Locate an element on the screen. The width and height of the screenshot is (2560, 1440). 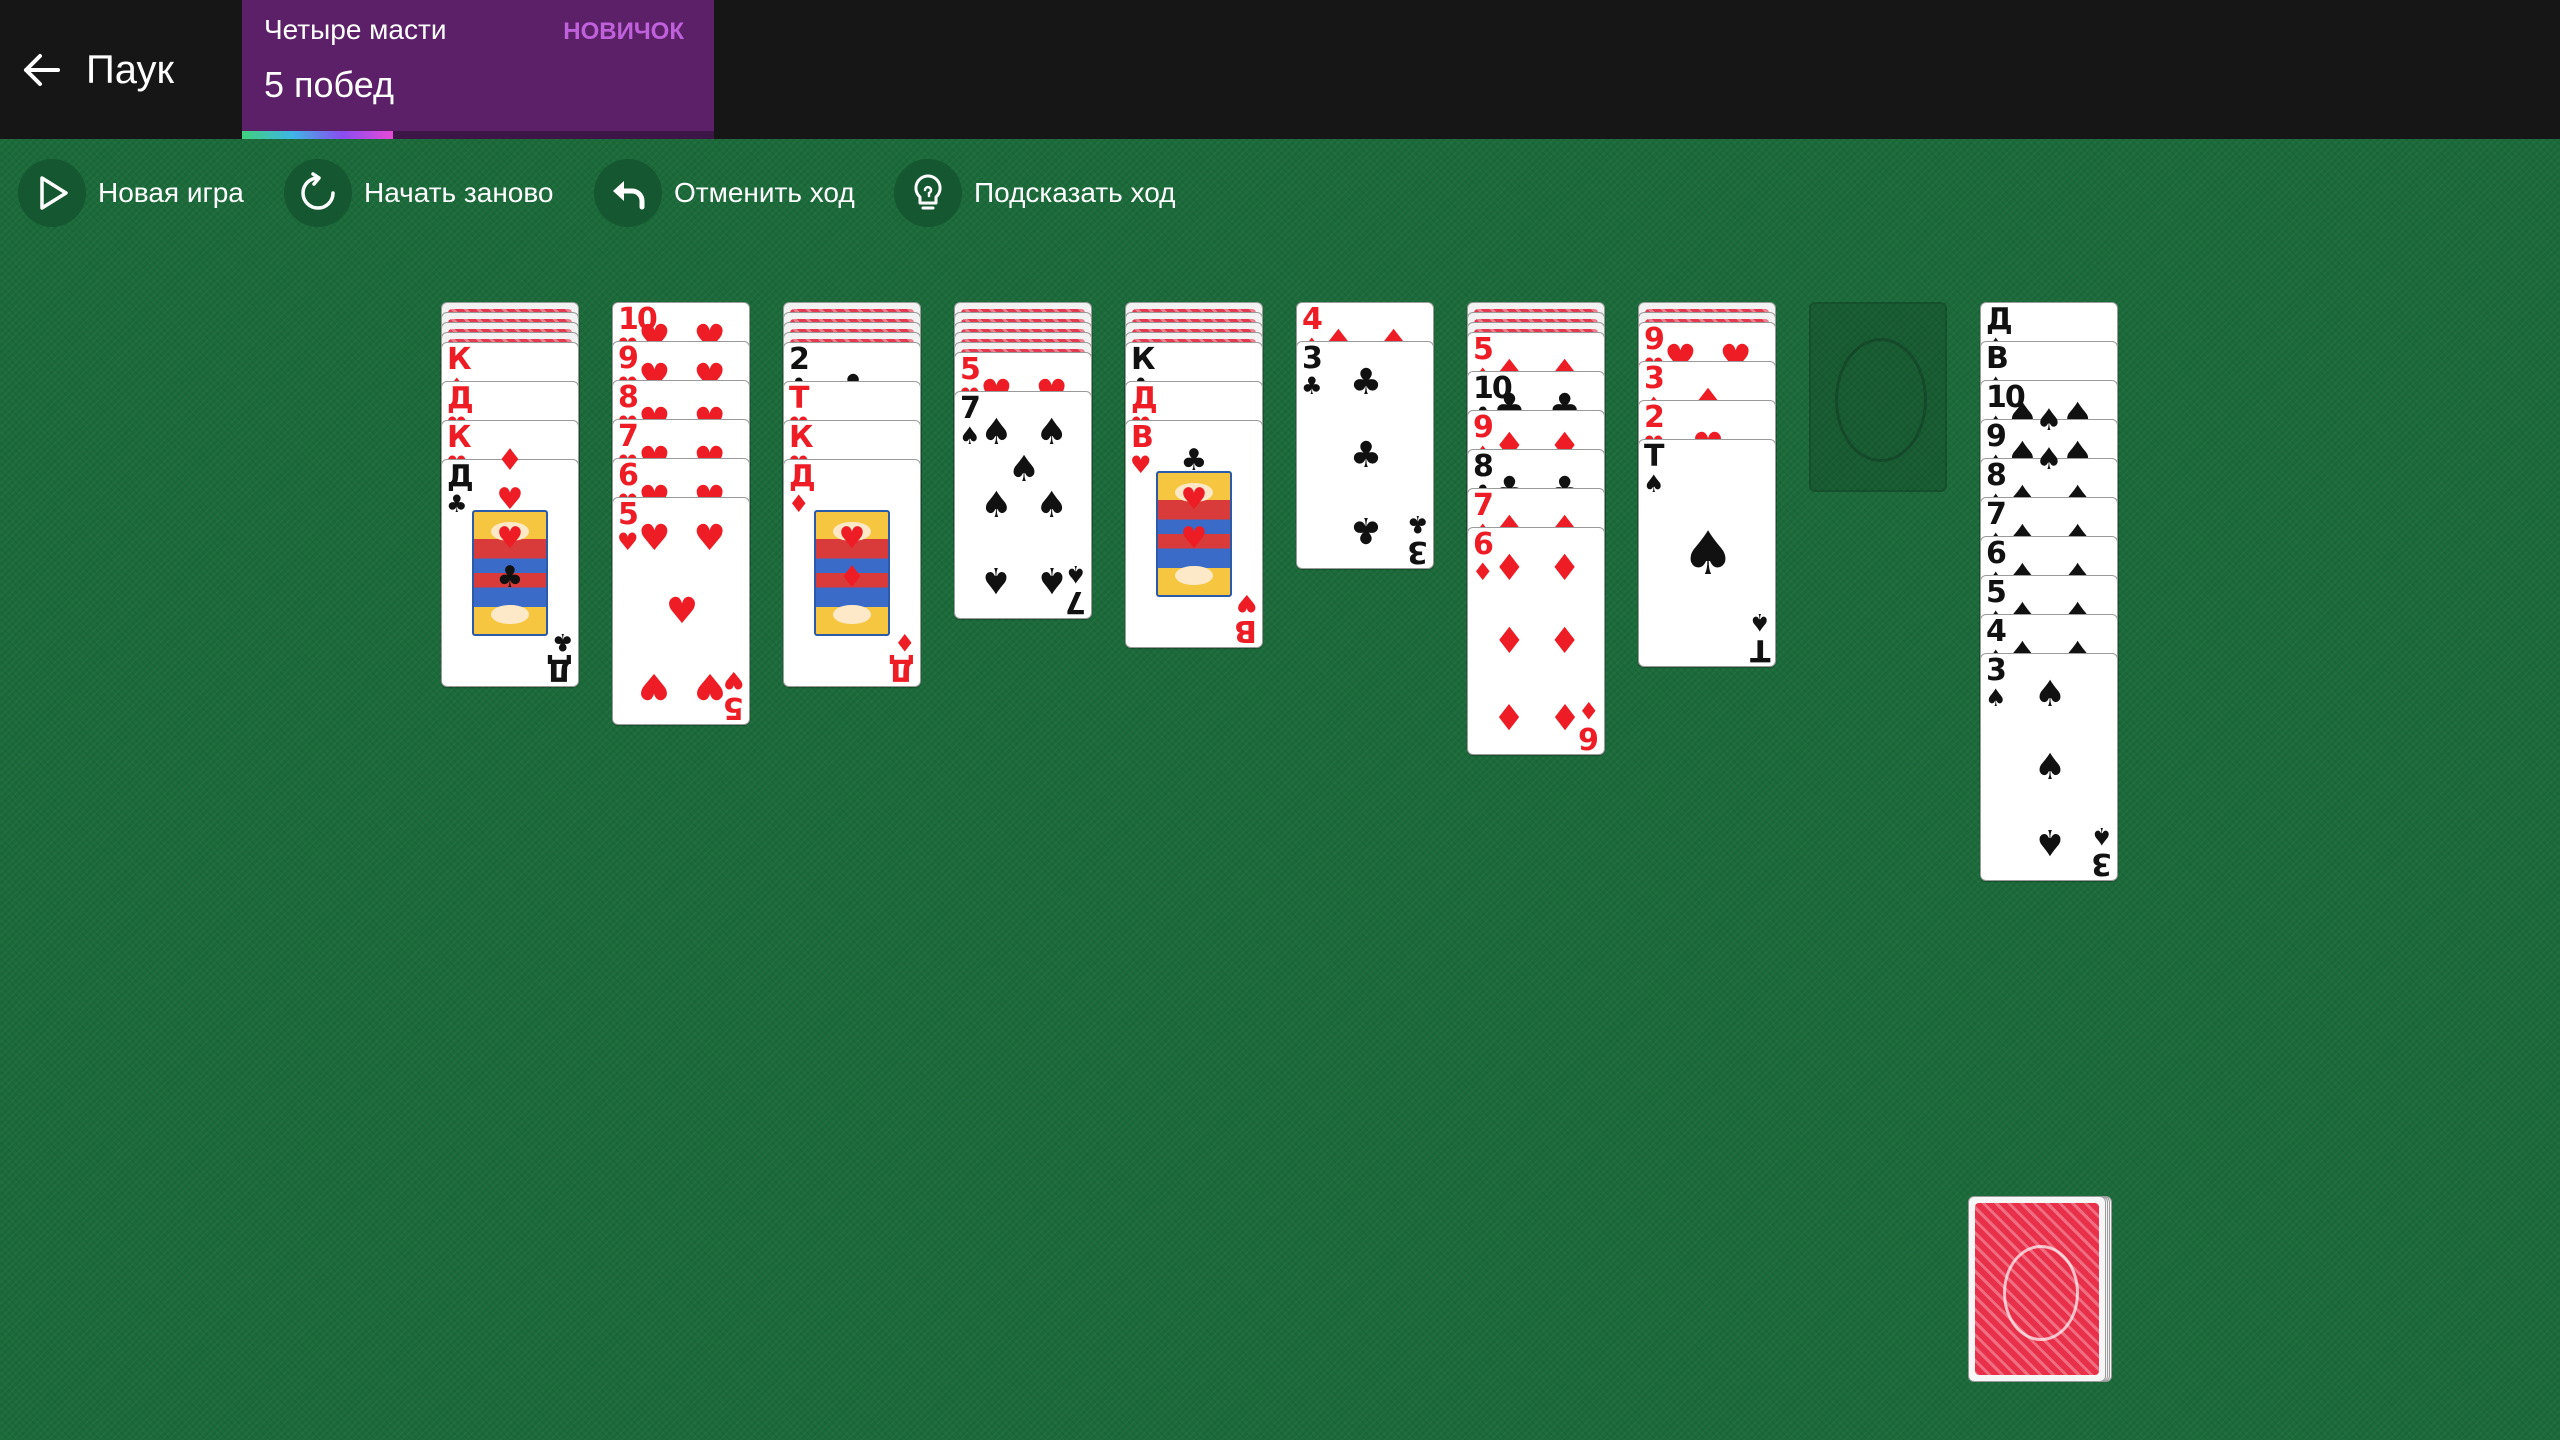
restart-icon-circle is located at coordinates (318, 193).